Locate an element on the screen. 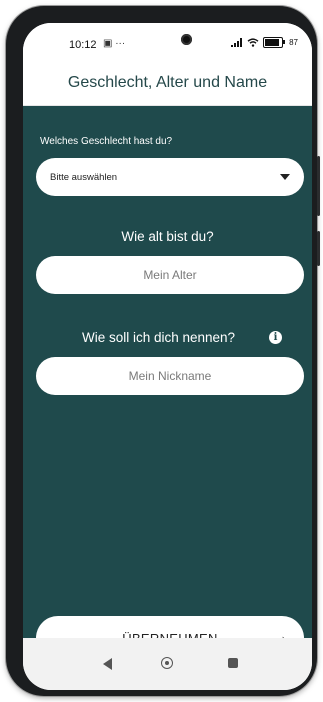 The width and height of the screenshot is (323, 702). status-time: 10:12 is located at coordinates (83, 45).